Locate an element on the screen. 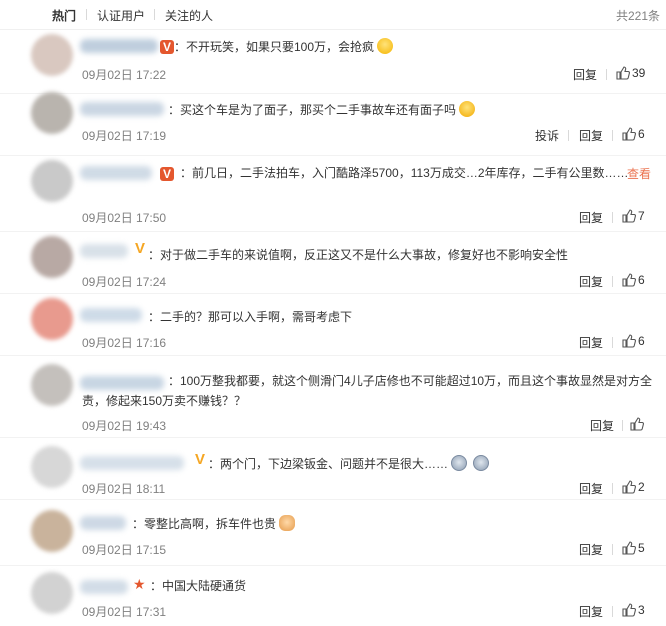 The width and height of the screenshot is (666, 626). like-count: 5 is located at coordinates (641, 548).